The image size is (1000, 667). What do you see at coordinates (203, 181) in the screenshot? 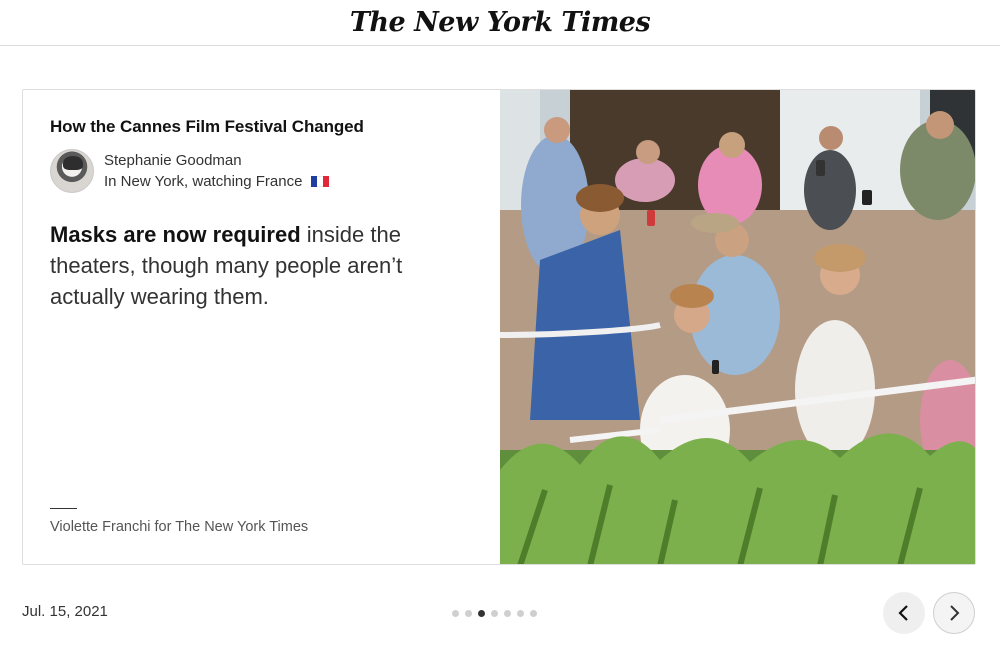
I see `author-location: In New York, watching France` at bounding box center [203, 181].